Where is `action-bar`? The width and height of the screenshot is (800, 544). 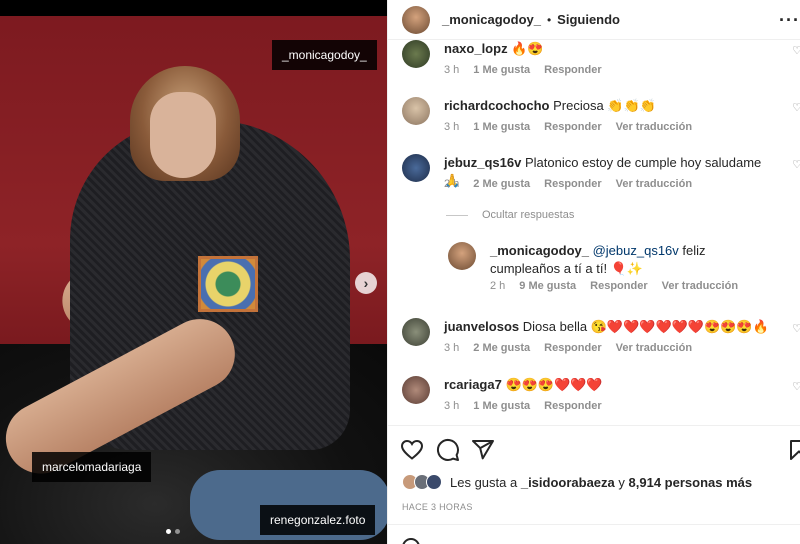
action-bar is located at coordinates (594, 448).